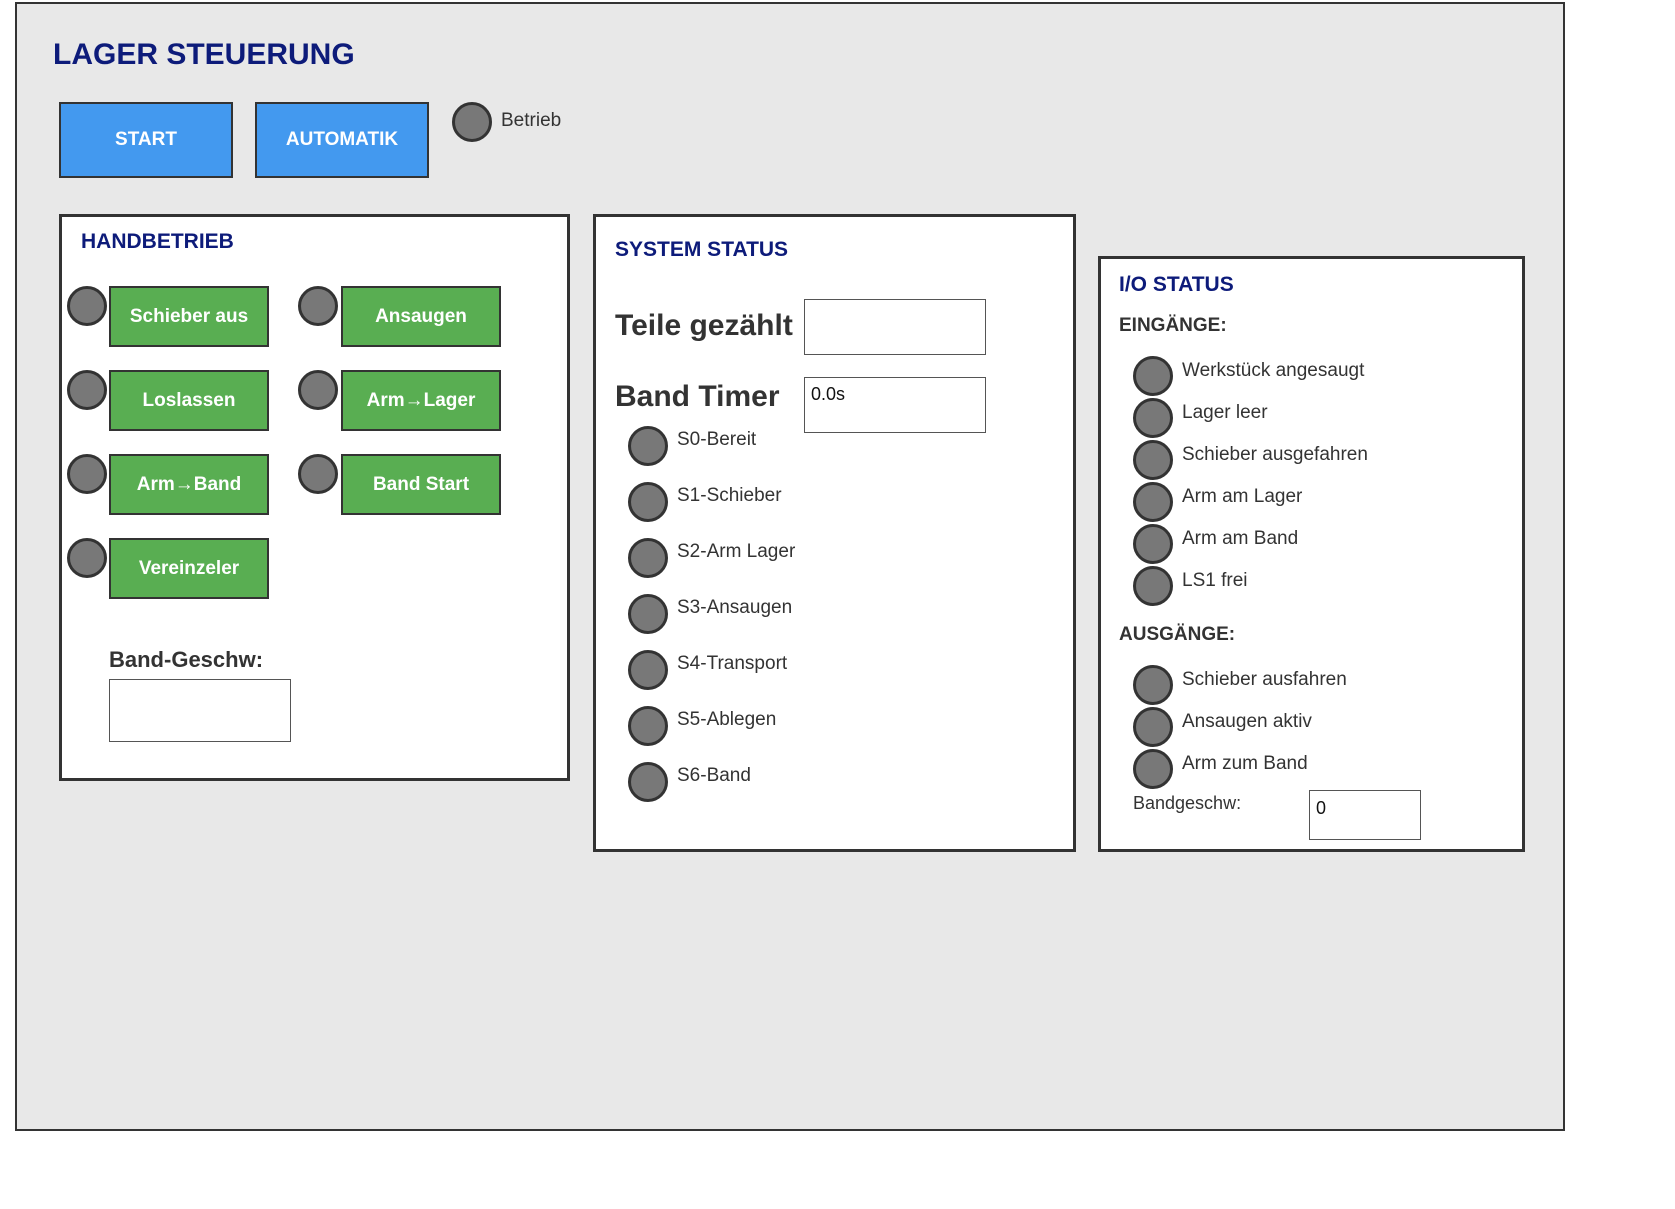  What do you see at coordinates (704, 325) in the screenshot?
I see `teile-gezaehlt-label: Teile gezählt` at bounding box center [704, 325].